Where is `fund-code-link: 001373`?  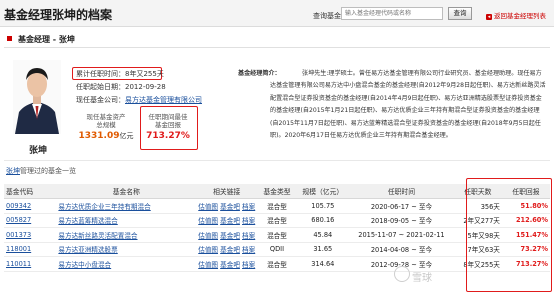
fund-code-link: 001373 is located at coordinates (18, 235).